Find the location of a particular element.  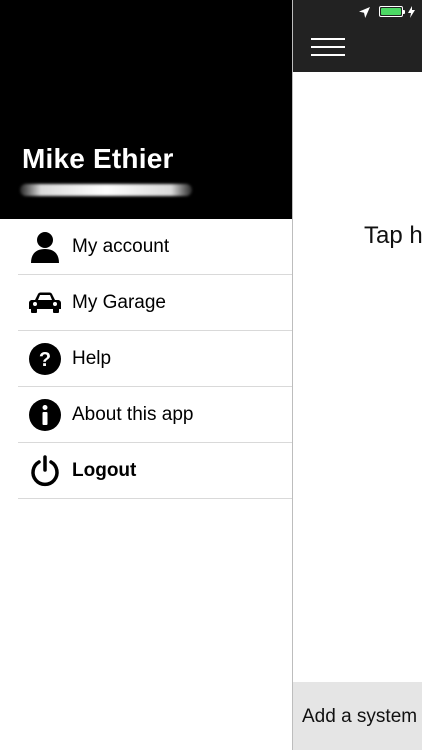

profile-name: Mike Ethier is located at coordinates (98, 158).